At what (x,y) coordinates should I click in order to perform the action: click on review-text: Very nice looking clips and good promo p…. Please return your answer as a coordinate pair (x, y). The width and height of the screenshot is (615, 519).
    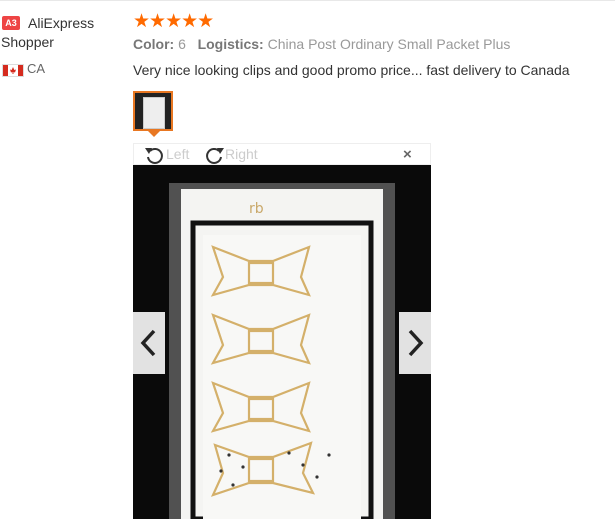
    Looking at the image, I should click on (351, 70).